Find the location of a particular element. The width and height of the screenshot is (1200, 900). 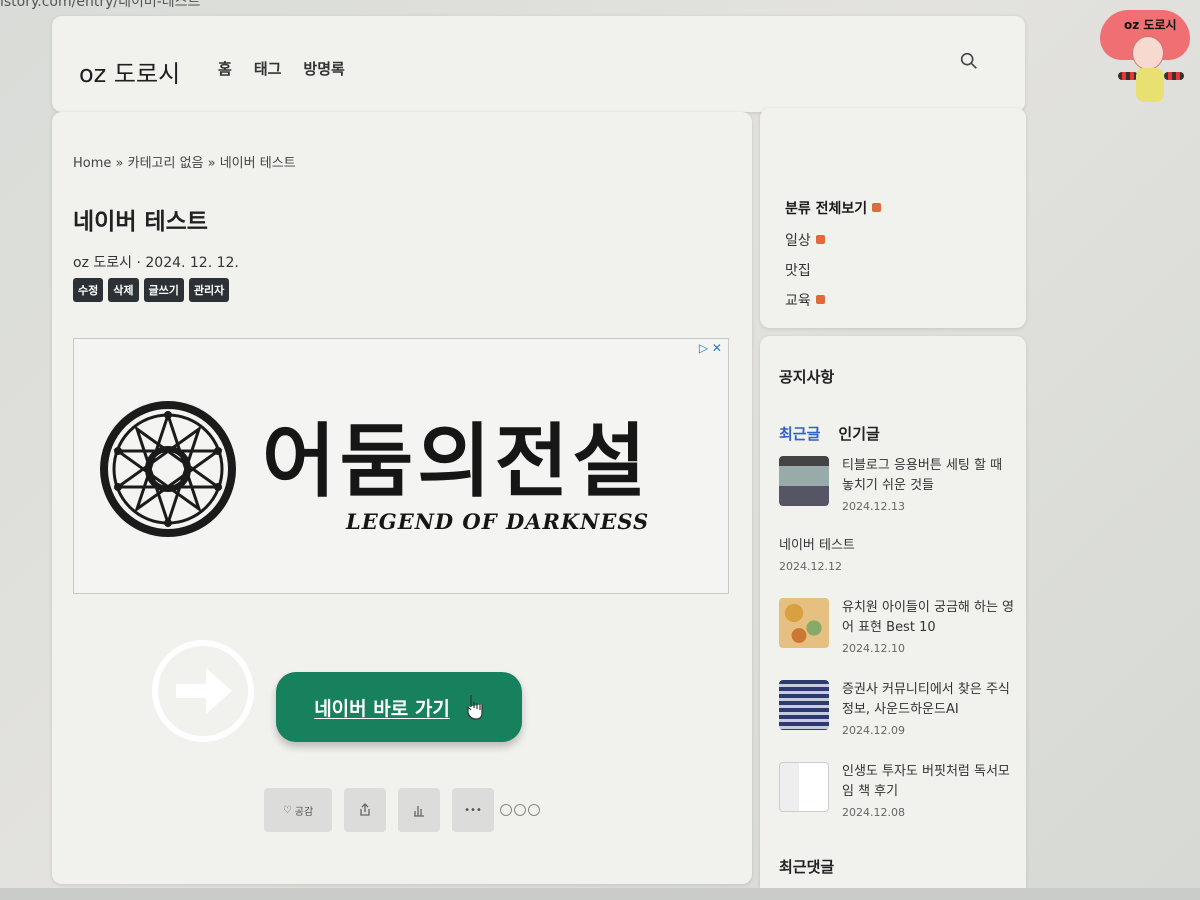

like-button: ♡ 공감 is located at coordinates (298, 810).